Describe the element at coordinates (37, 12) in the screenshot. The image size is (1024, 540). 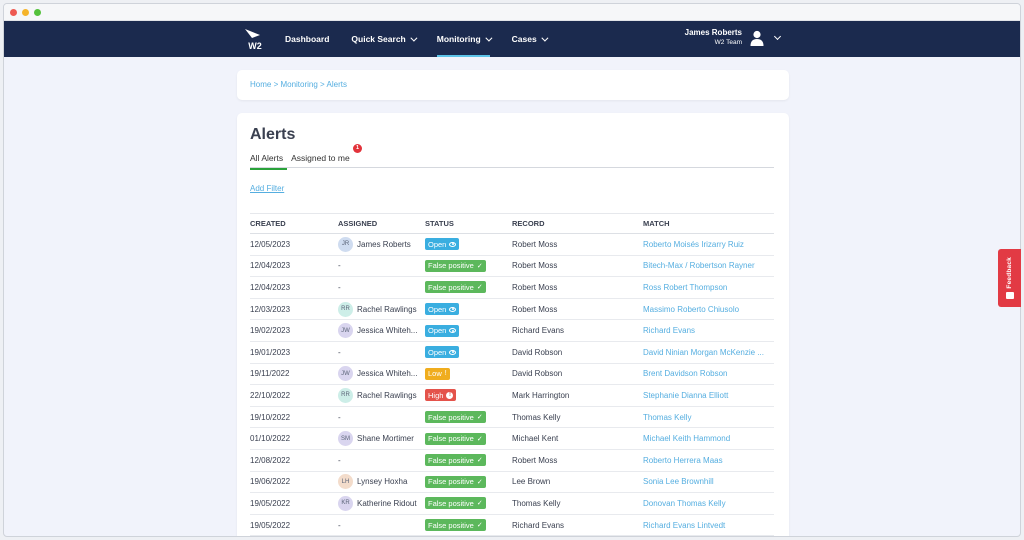
I see `maximize-dot-icon` at that location.